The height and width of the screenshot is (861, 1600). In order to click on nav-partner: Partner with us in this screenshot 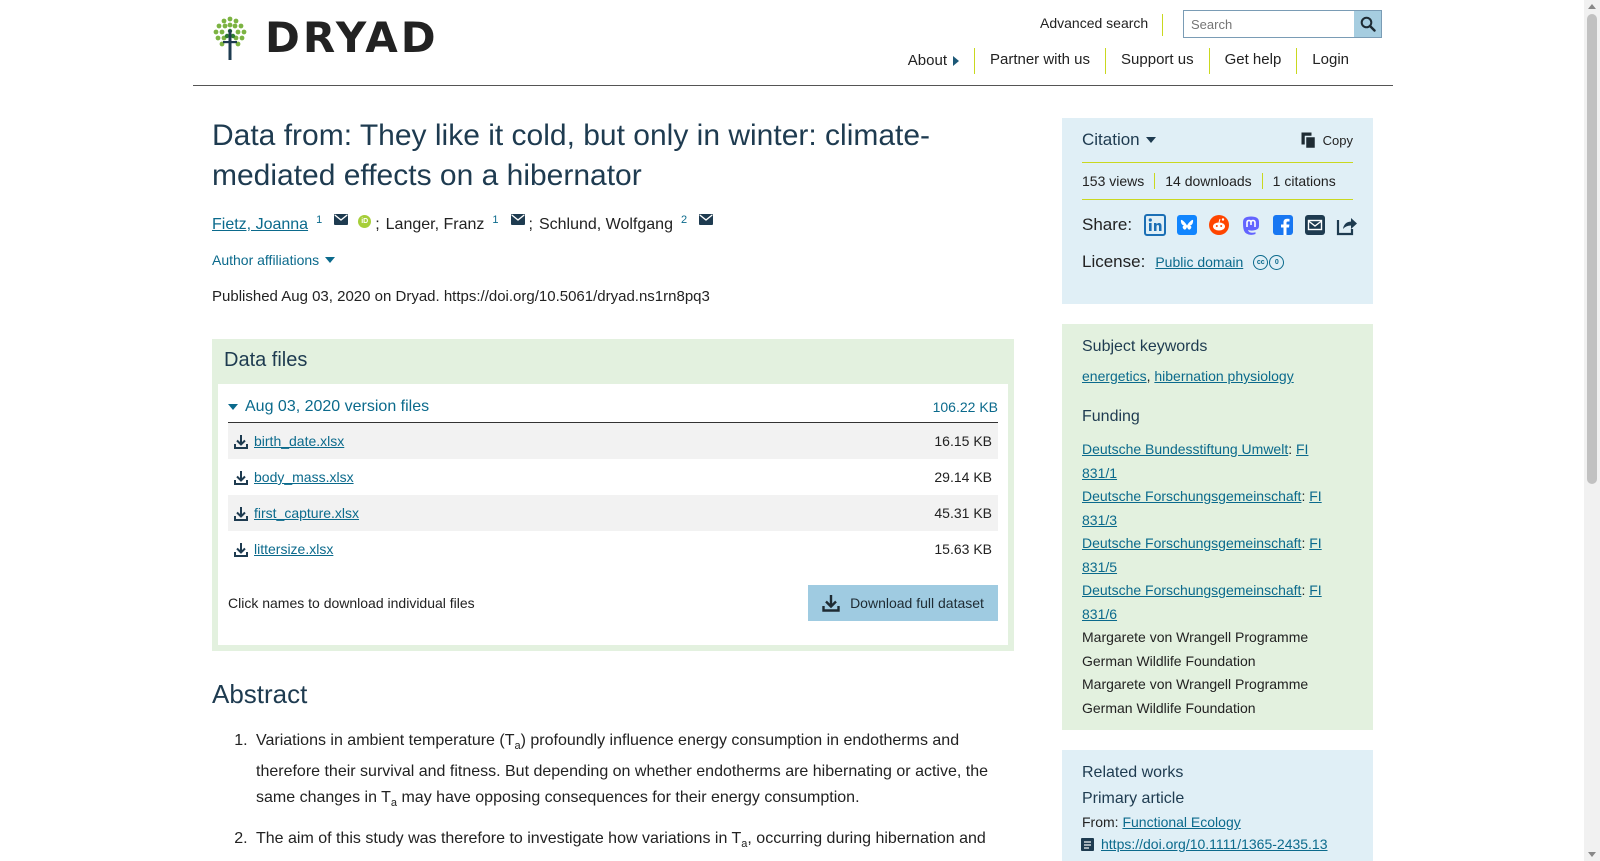, I will do `click(1039, 61)`.